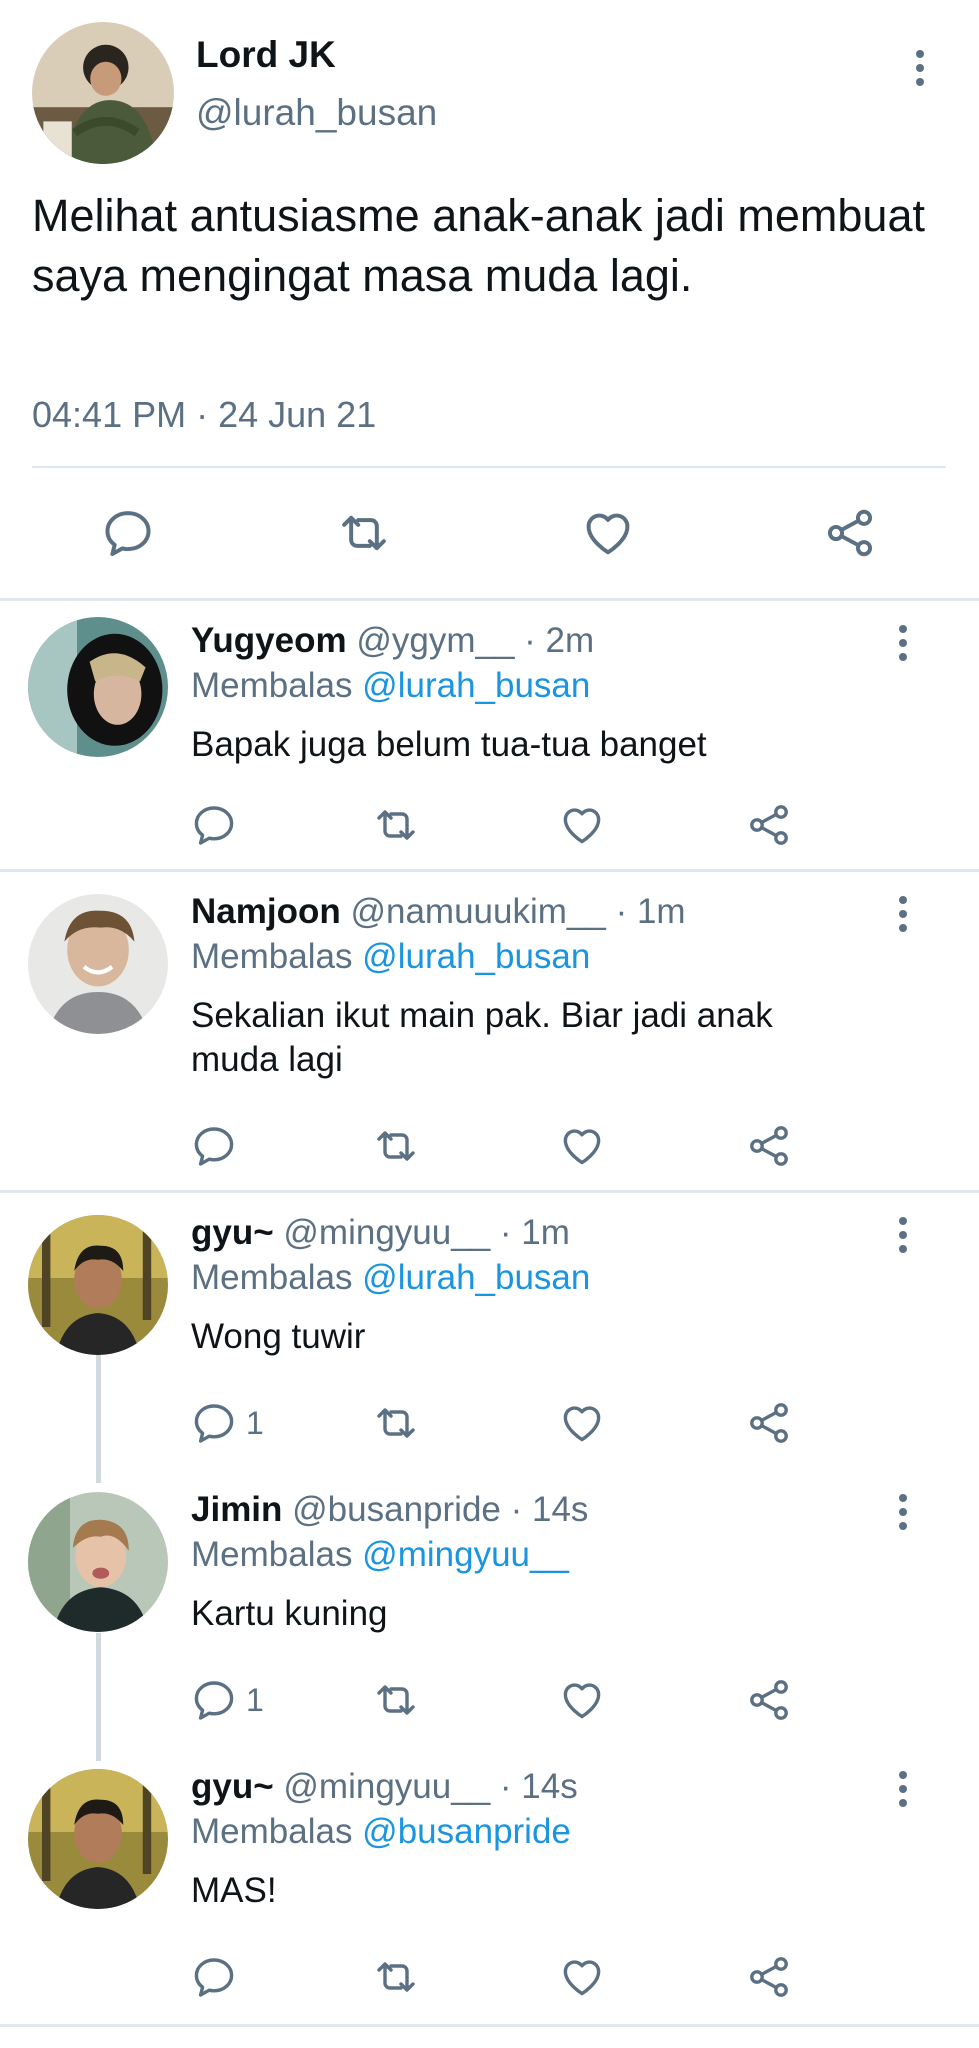  Describe the element at coordinates (316, 113) in the screenshot. I see `author-handle: @lurah_busan` at that location.